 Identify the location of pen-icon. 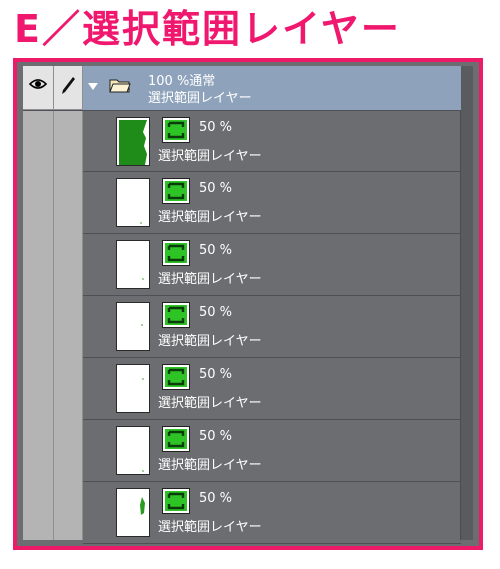
(68, 85).